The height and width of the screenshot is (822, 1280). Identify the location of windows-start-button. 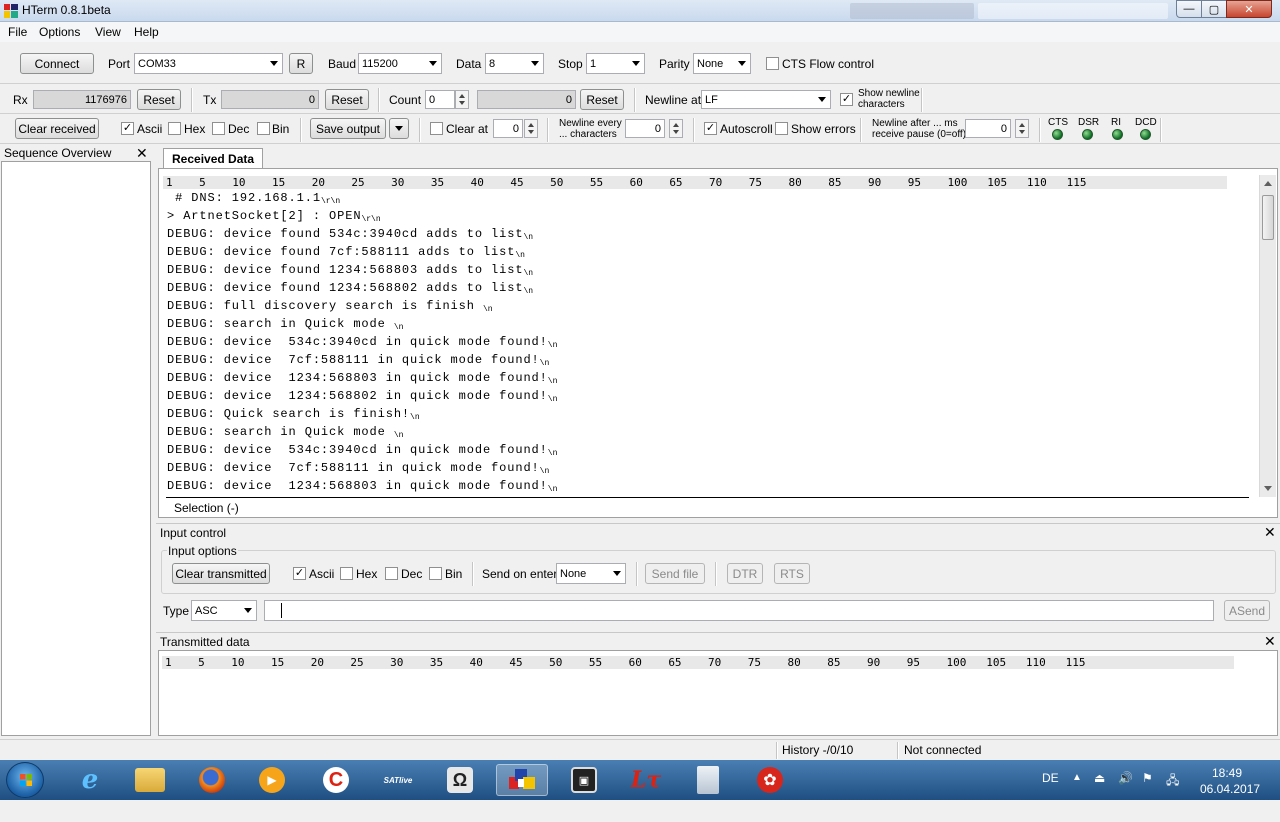
(25, 780).